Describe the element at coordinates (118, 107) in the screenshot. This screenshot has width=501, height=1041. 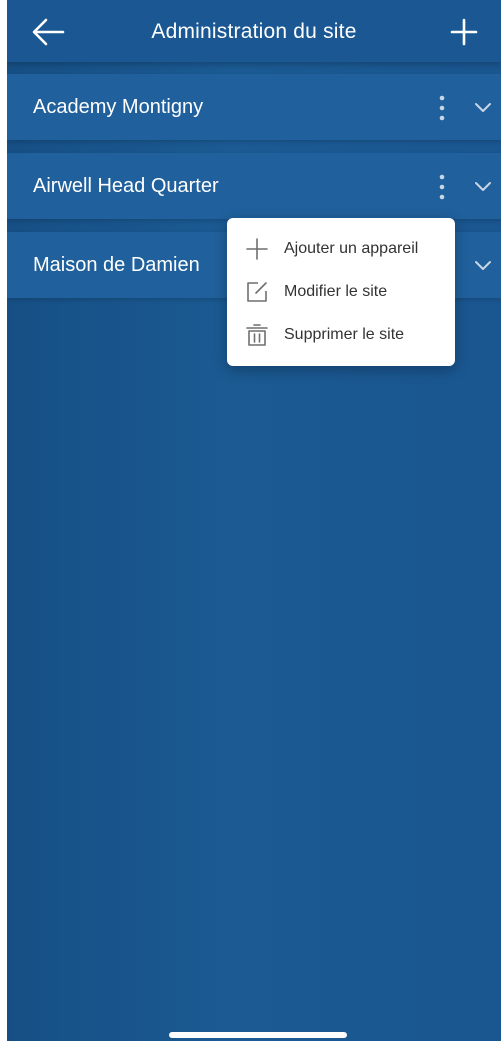
I see `site-label: Academy Montigny` at that location.